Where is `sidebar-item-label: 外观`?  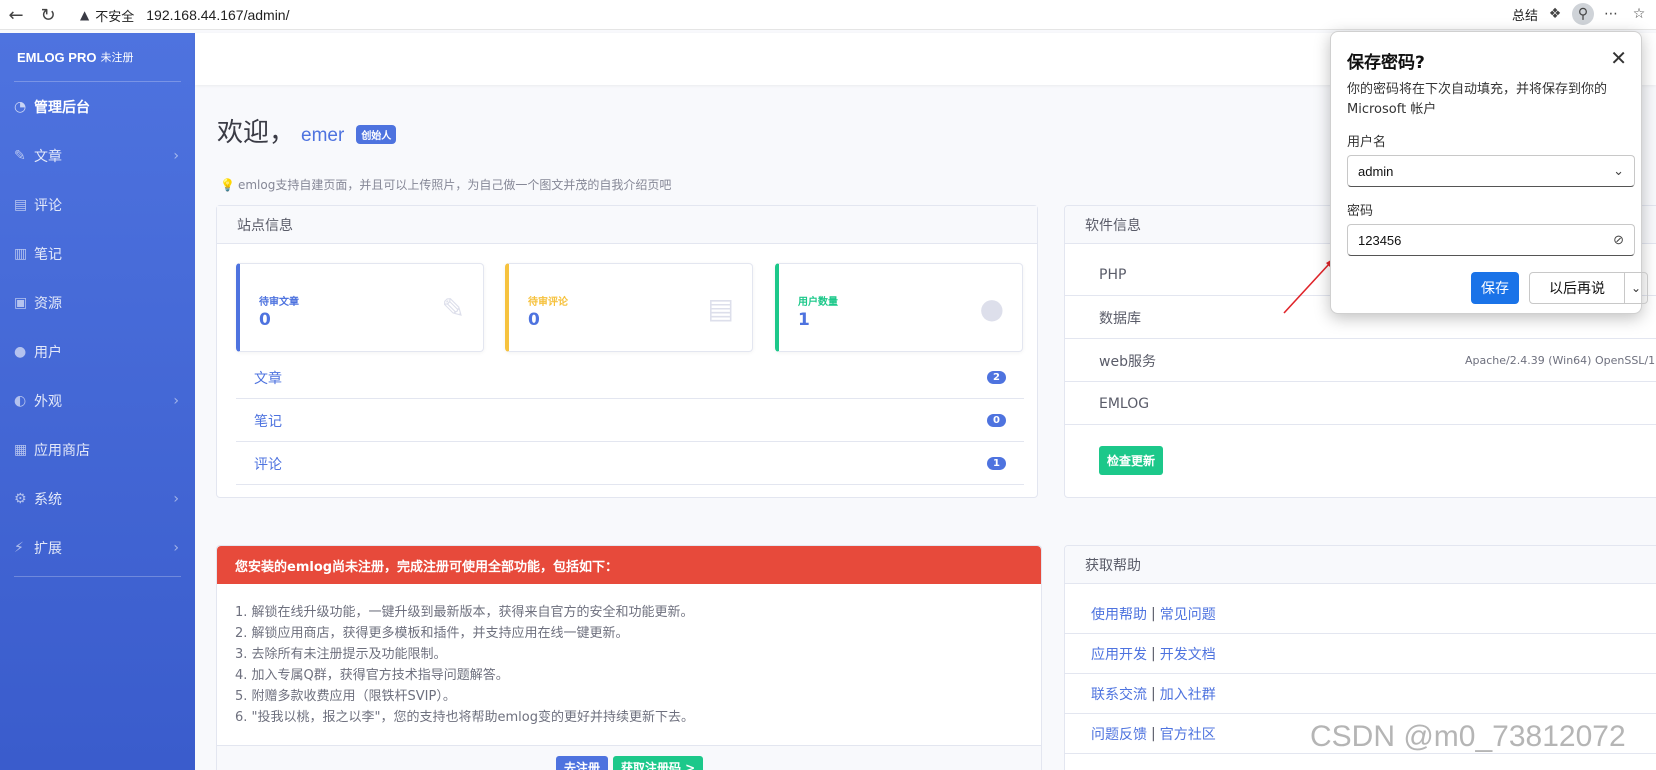
sidebar-item-label: 外观 is located at coordinates (48, 401).